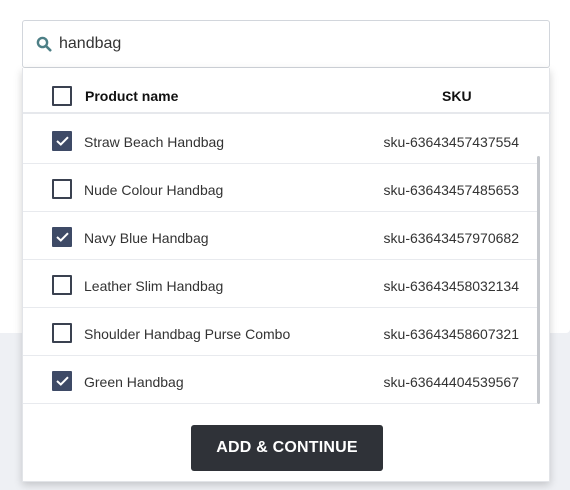  I want to click on table-header: Product name SKU, so click(287, 91).